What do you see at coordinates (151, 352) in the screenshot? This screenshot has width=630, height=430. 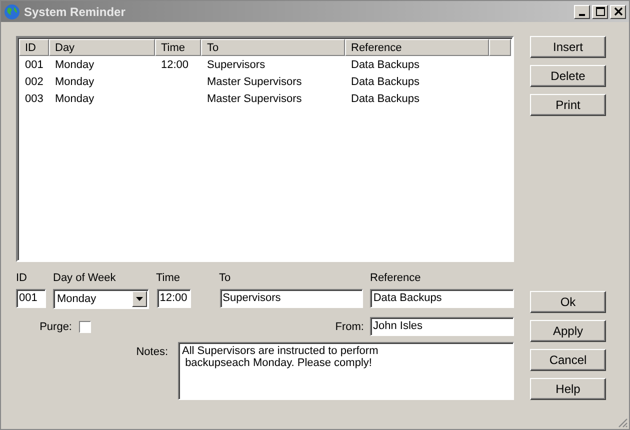 I see `notes-label: Notes:` at bounding box center [151, 352].